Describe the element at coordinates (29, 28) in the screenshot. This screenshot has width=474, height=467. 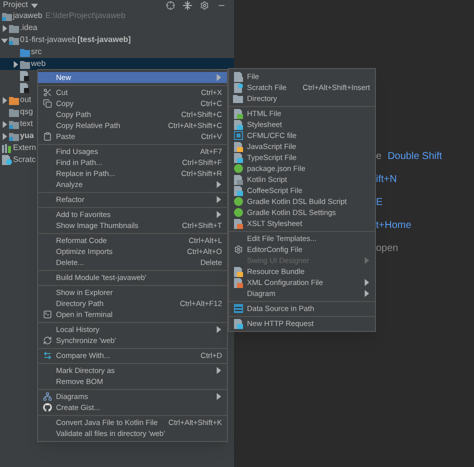
I see `tree-label: .idea` at that location.